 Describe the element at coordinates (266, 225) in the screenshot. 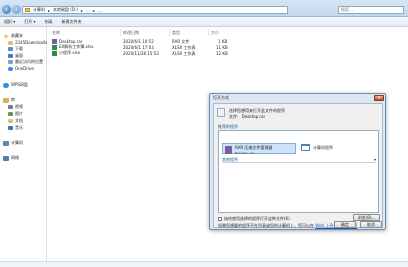

I see `hint-text: 如果您想要的程序不在列表或您的计算机上，您可以在` at that location.